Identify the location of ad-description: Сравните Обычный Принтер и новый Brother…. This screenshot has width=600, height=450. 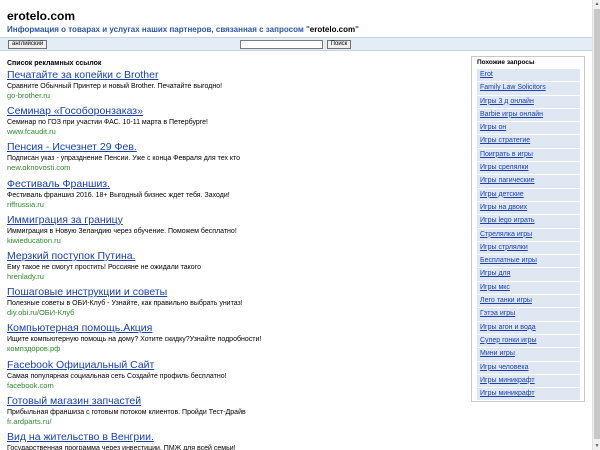
(115, 86).